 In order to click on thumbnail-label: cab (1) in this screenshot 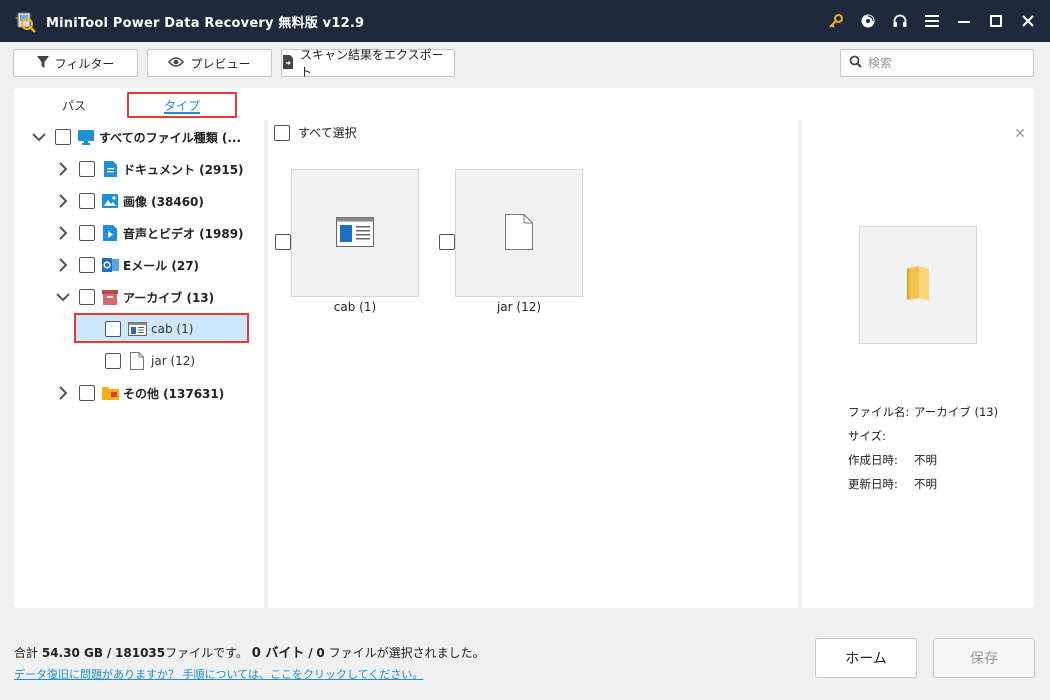, I will do `click(355, 307)`.